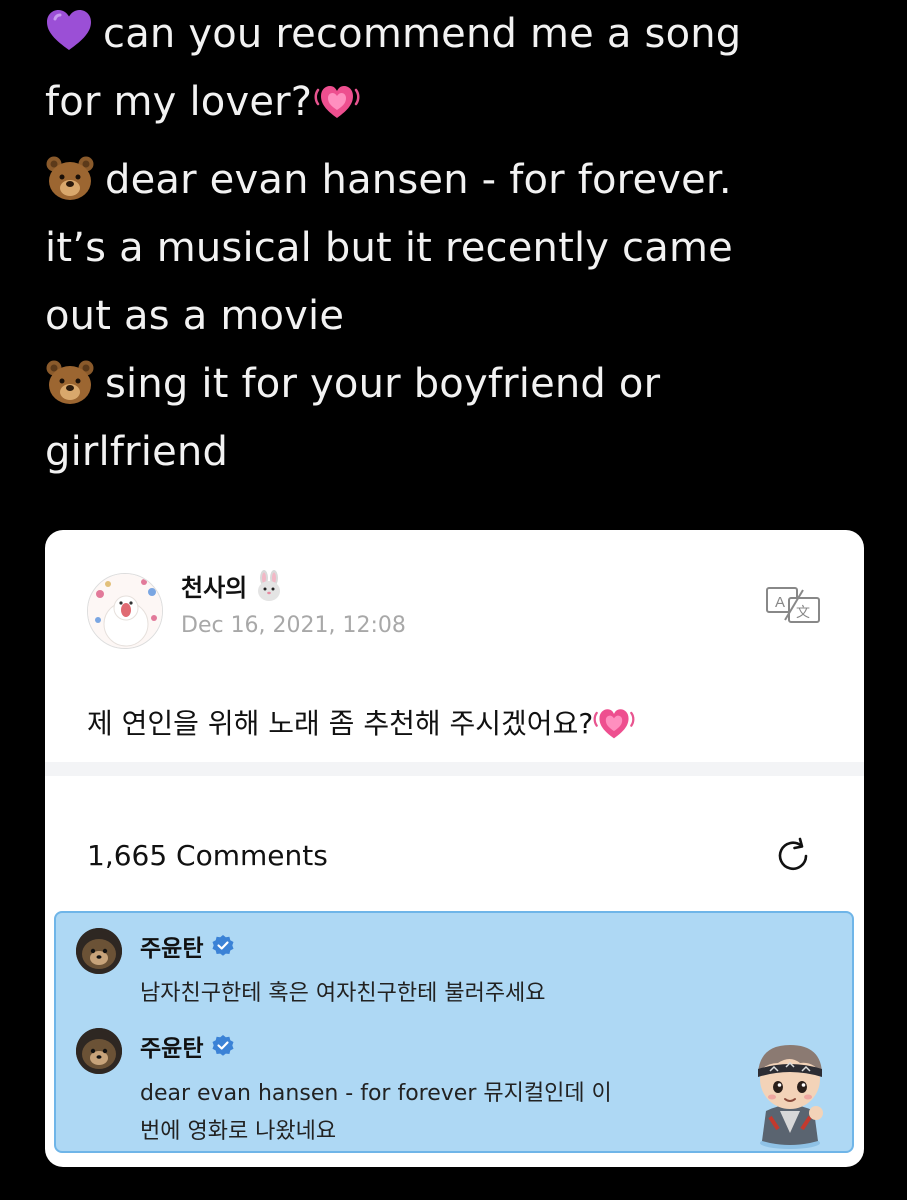 The width and height of the screenshot is (907, 1200). What do you see at coordinates (207, 855) in the screenshot?
I see `comments-count: 1,665 Comments` at bounding box center [207, 855].